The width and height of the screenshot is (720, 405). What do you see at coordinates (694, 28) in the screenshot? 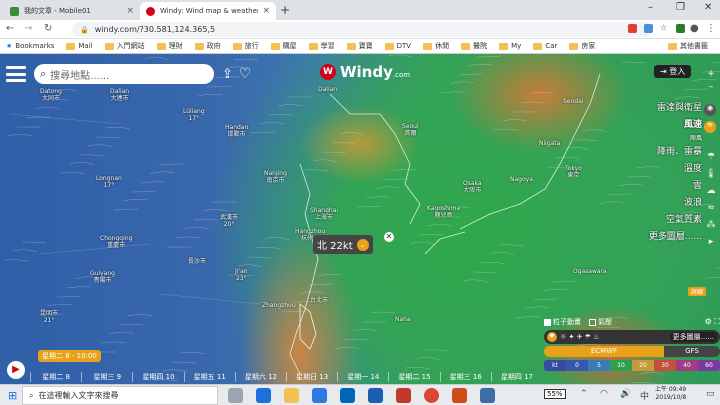
I see `profile-icon: ●` at bounding box center [694, 28].